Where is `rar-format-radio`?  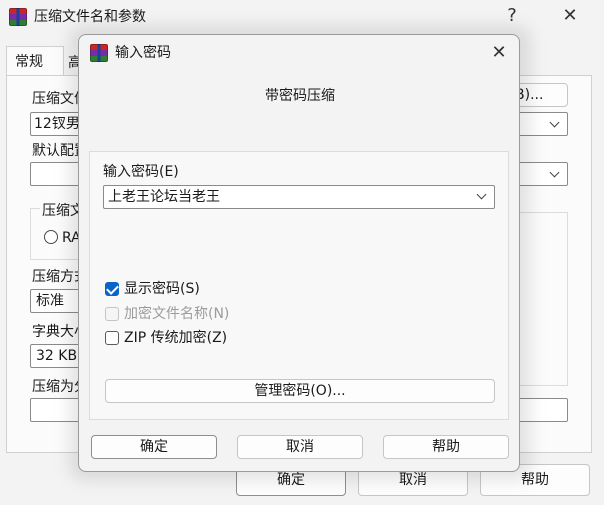
rar-format-radio is located at coordinates (51, 237).